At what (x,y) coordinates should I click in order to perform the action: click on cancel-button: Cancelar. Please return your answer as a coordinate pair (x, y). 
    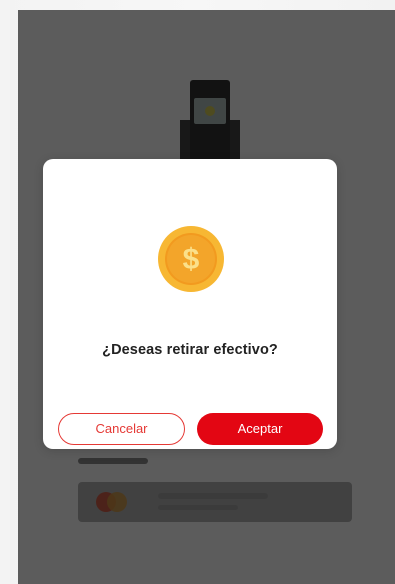
    Looking at the image, I should click on (121, 429).